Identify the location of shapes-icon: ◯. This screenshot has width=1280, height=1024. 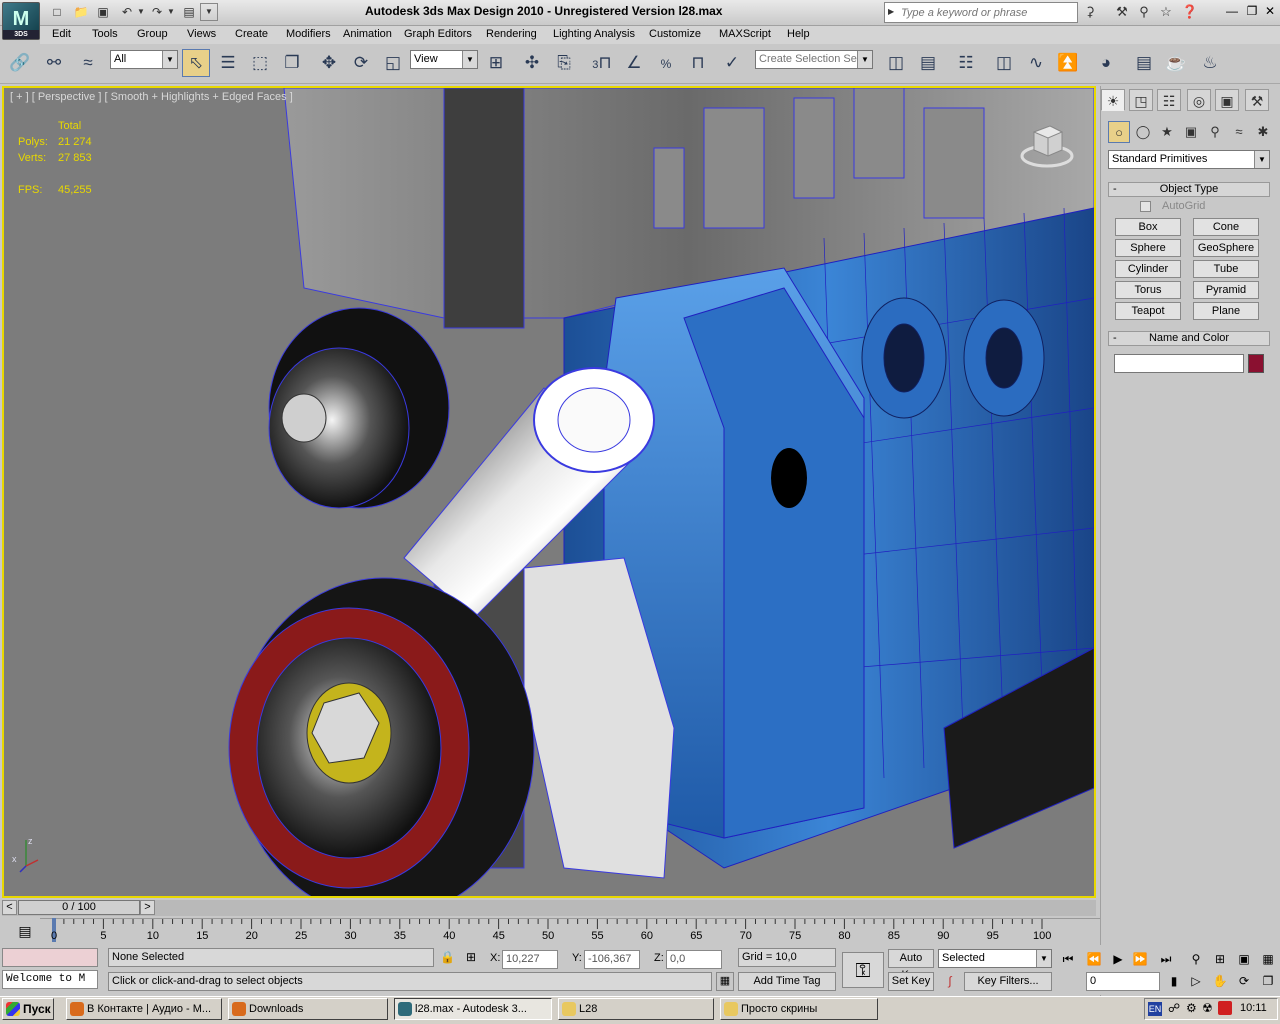
(1143, 132).